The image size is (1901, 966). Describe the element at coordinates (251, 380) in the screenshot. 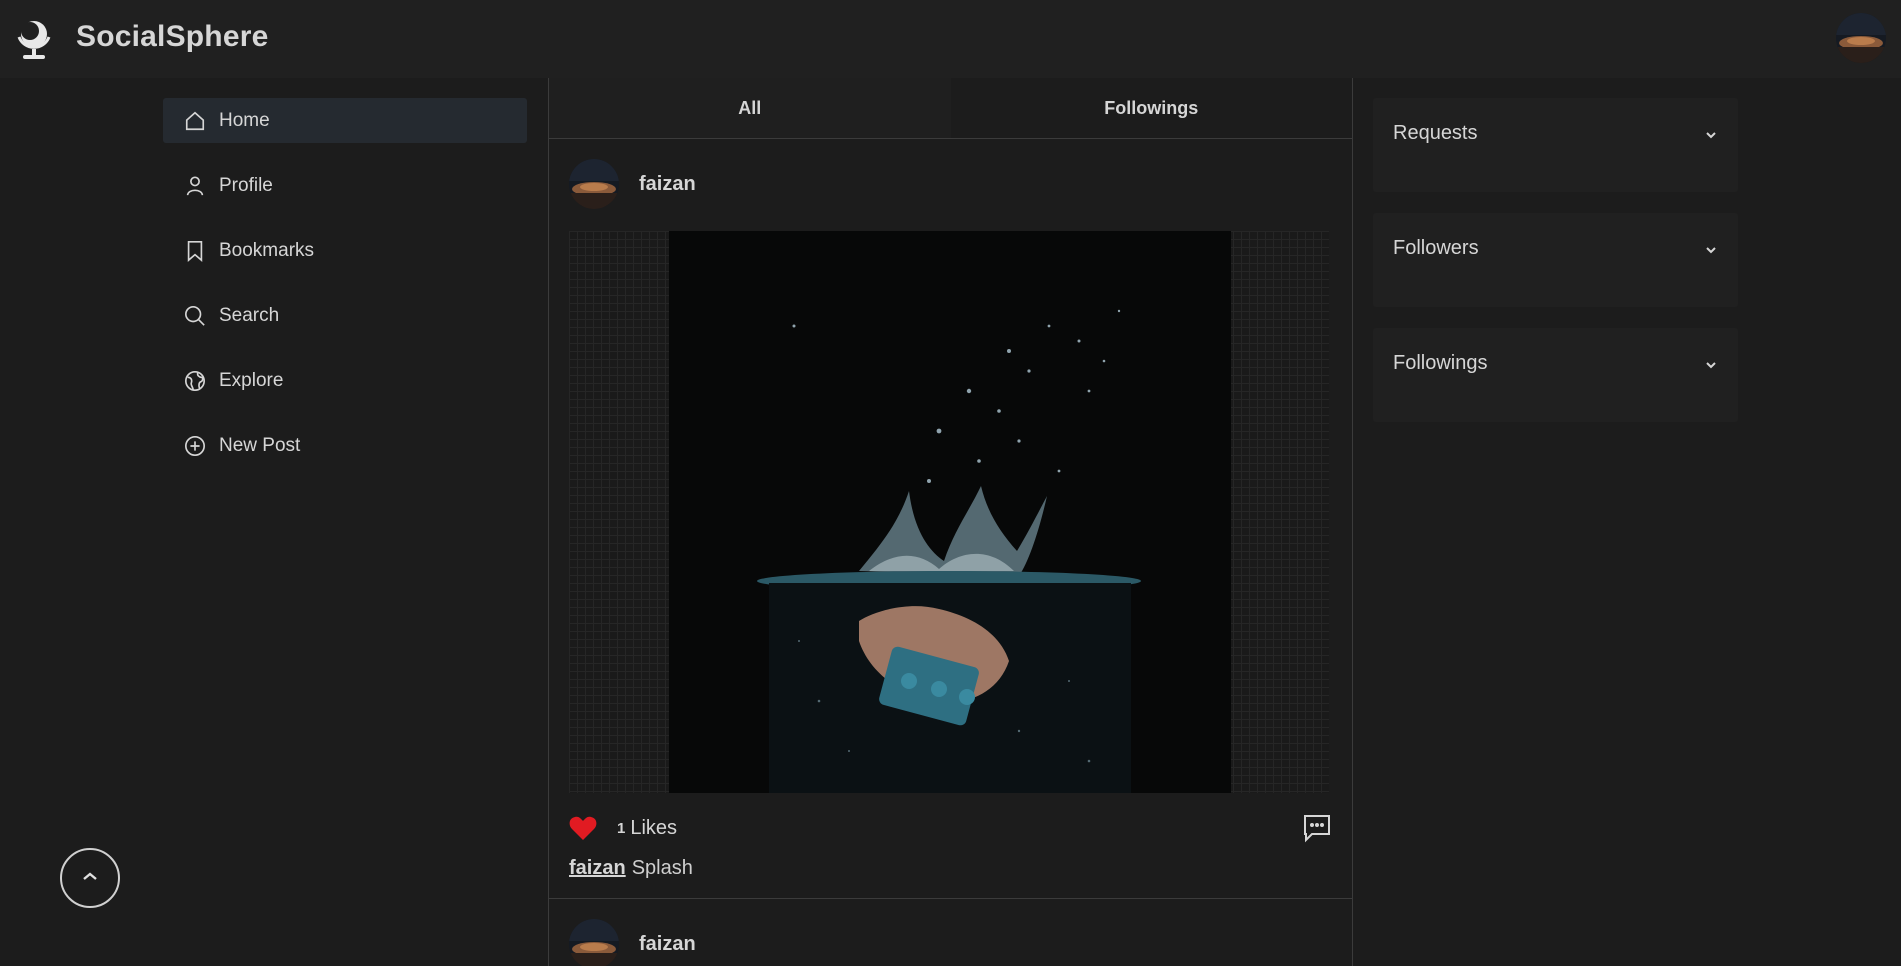

I see `sidebar-item-label: Explore` at that location.